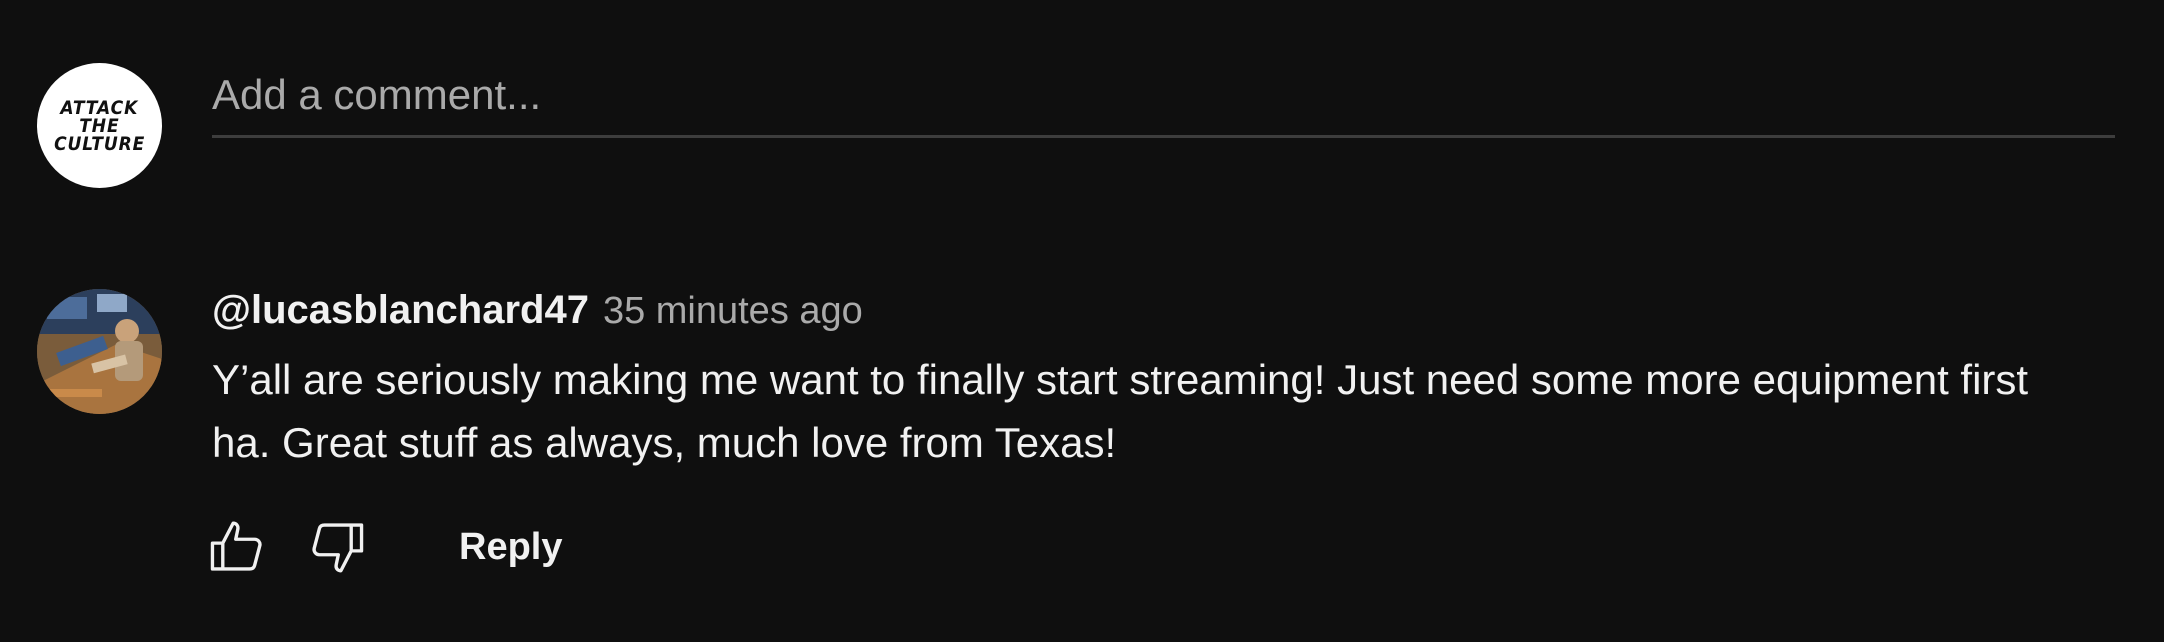 Image resolution: width=2164 pixels, height=642 pixels. I want to click on avatar-logo-line-3: CULTURE, so click(99, 143).